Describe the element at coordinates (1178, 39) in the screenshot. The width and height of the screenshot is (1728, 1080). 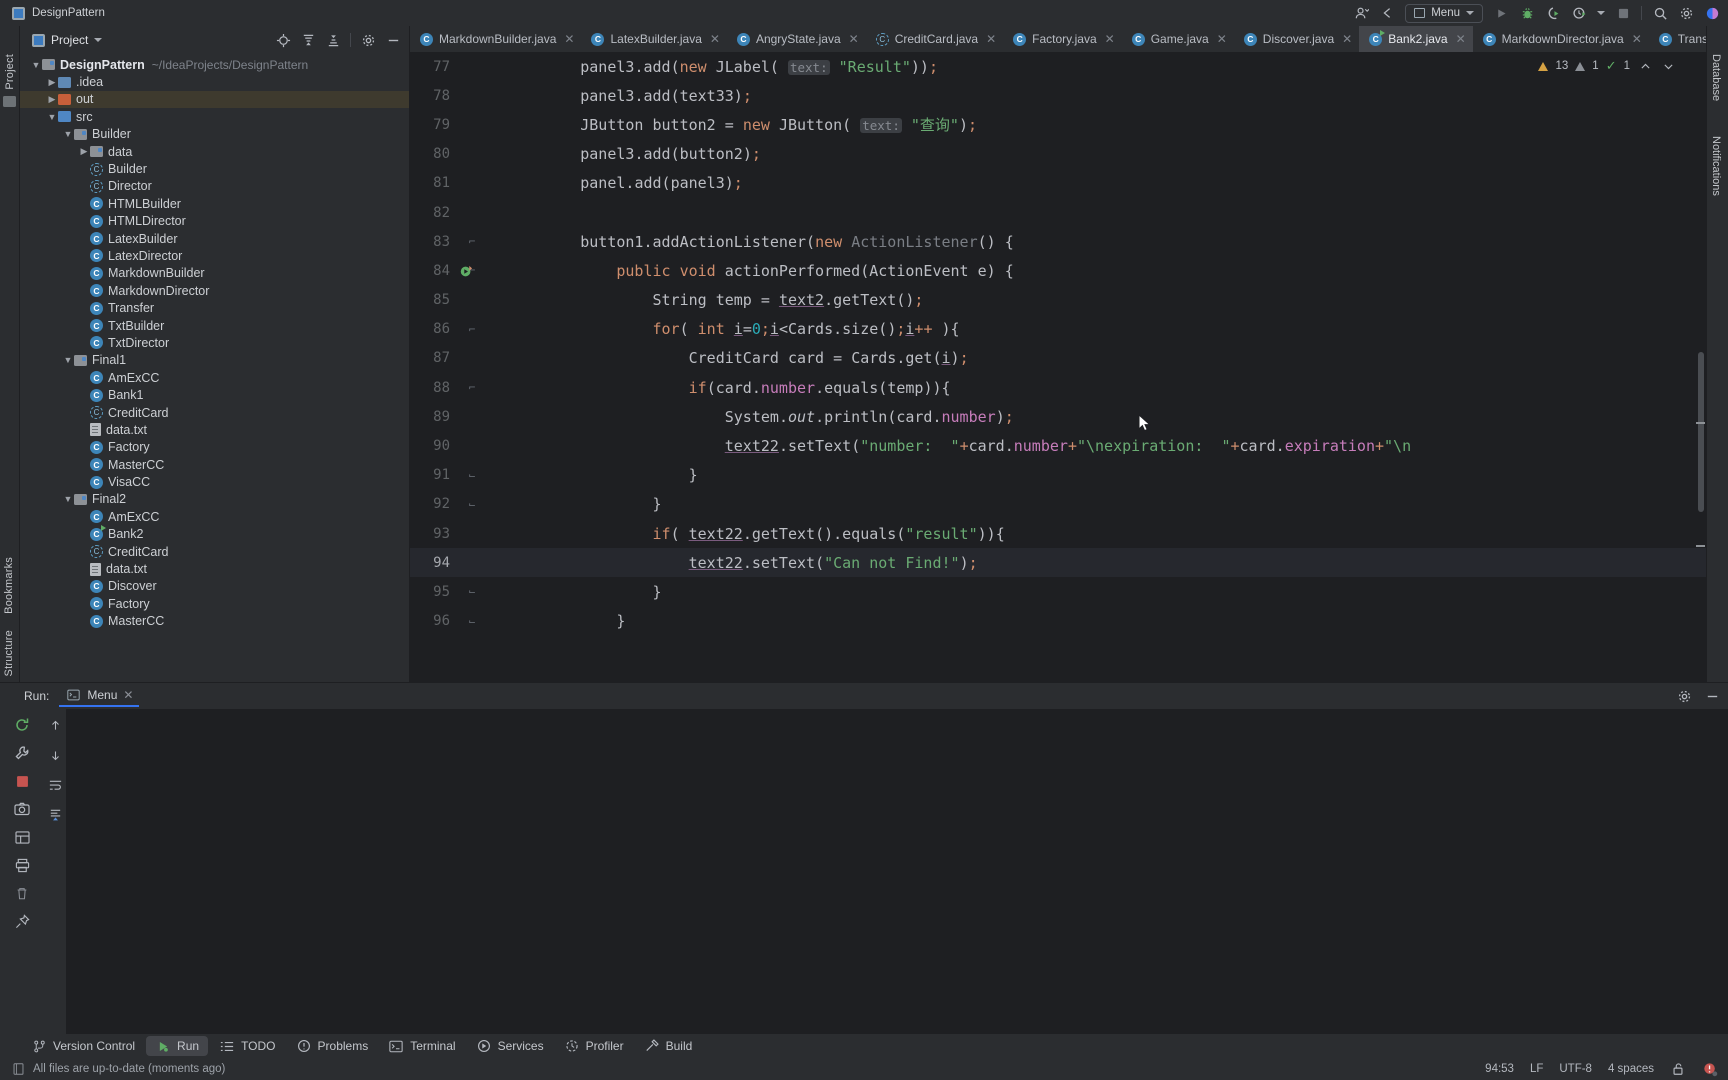
I see `editor-tab-game-java: C Game.java ✕` at that location.